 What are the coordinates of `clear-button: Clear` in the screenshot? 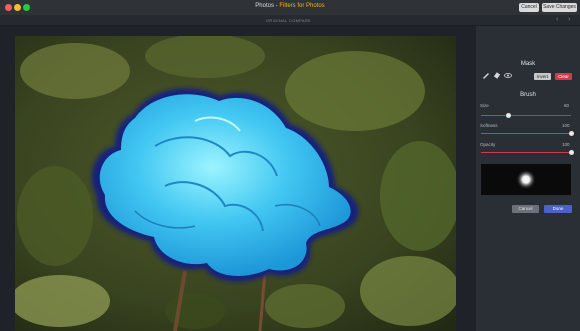 It's located at (563, 76).